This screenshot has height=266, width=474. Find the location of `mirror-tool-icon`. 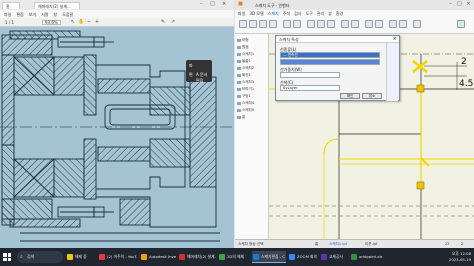

mirror-tool-icon is located at coordinates (345, 24).